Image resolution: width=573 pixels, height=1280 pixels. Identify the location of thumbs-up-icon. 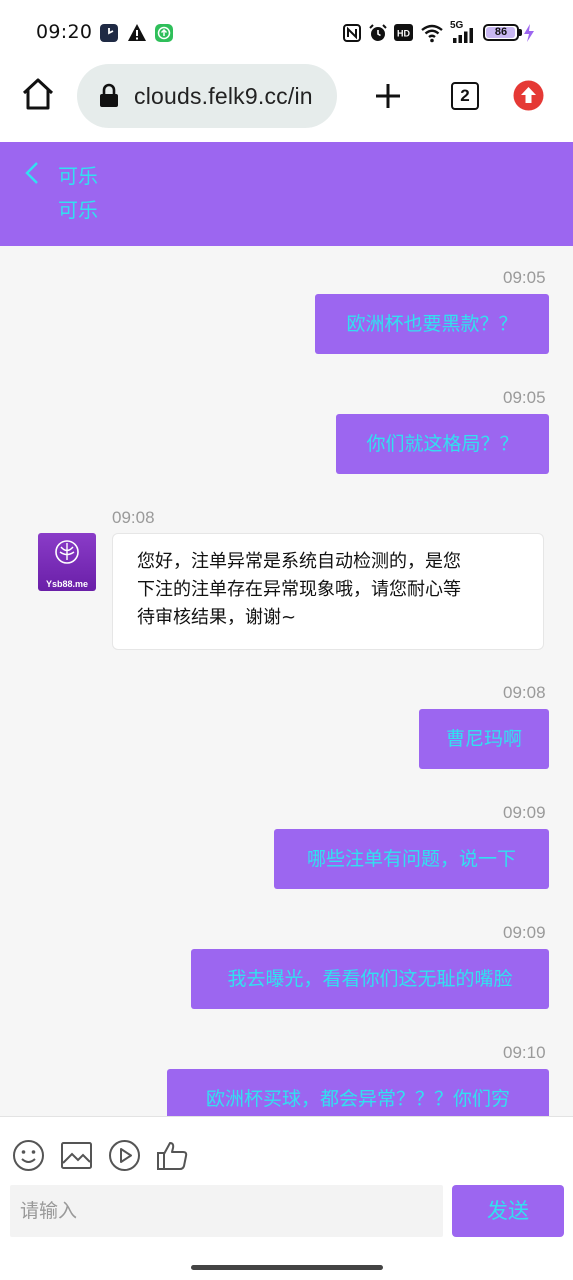
(172, 1155).